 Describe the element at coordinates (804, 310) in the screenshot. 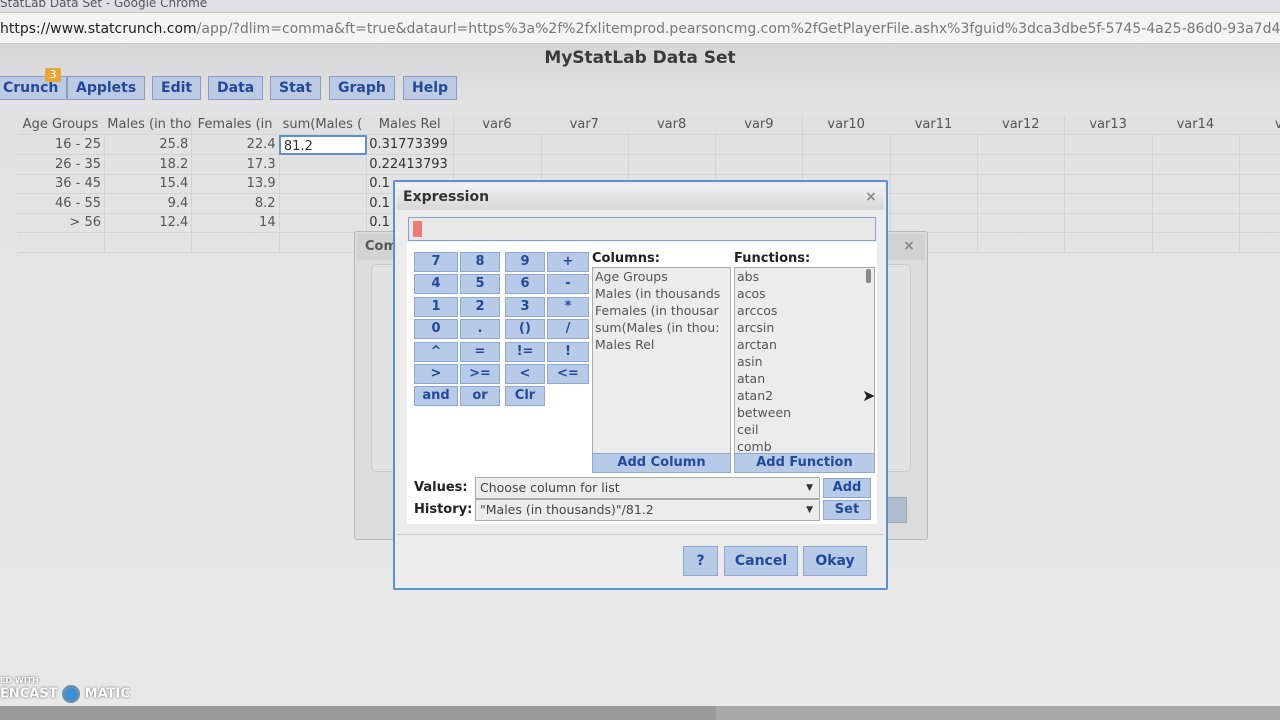

I see `function-item: arccos` at that location.